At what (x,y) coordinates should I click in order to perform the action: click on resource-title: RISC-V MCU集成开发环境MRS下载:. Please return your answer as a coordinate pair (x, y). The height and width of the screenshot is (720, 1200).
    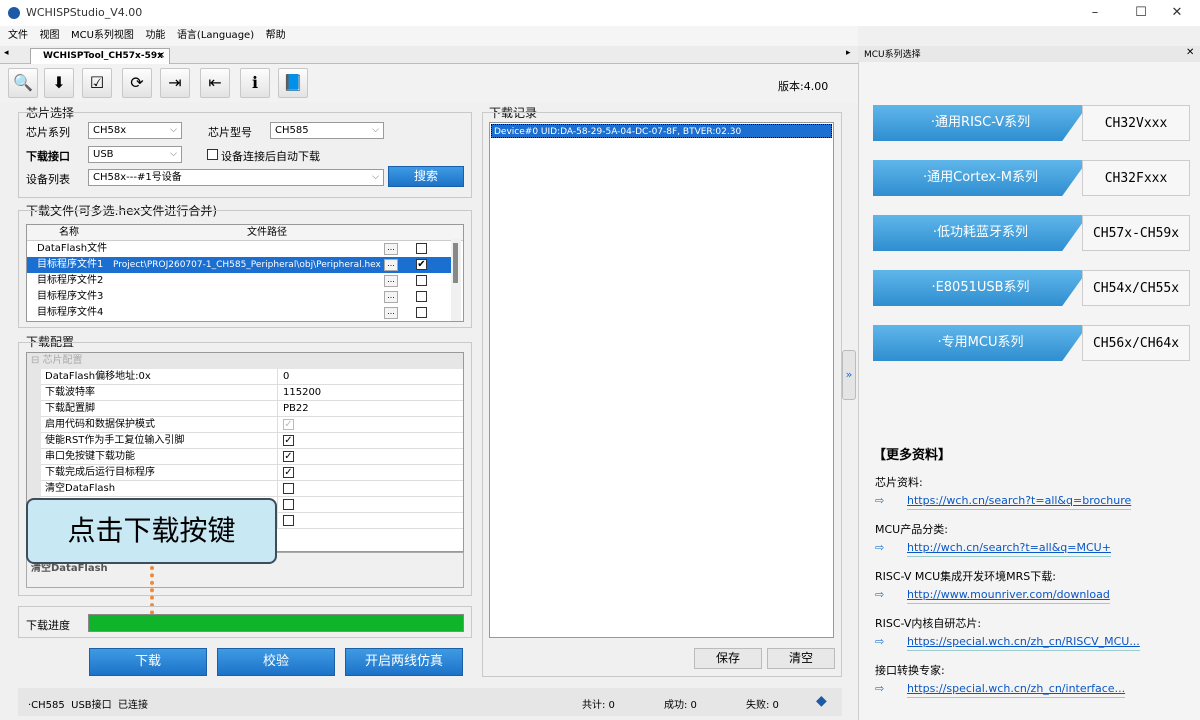
    Looking at the image, I should click on (965, 576).